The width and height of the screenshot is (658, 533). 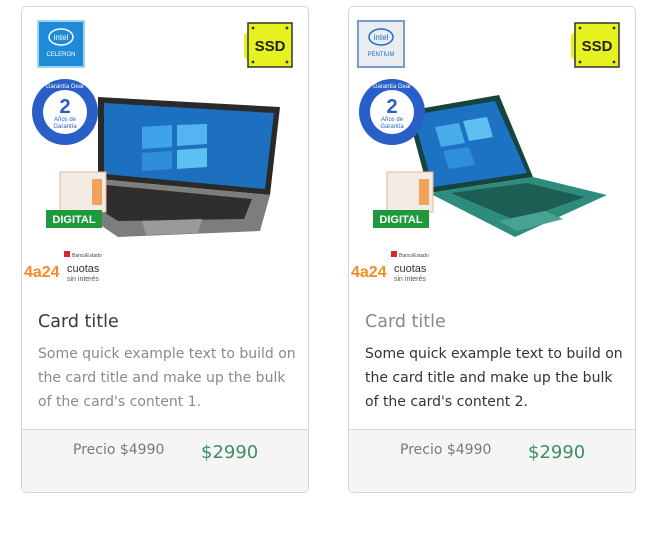 I want to click on svg-text: PENTIUM, so click(x=381, y=55).